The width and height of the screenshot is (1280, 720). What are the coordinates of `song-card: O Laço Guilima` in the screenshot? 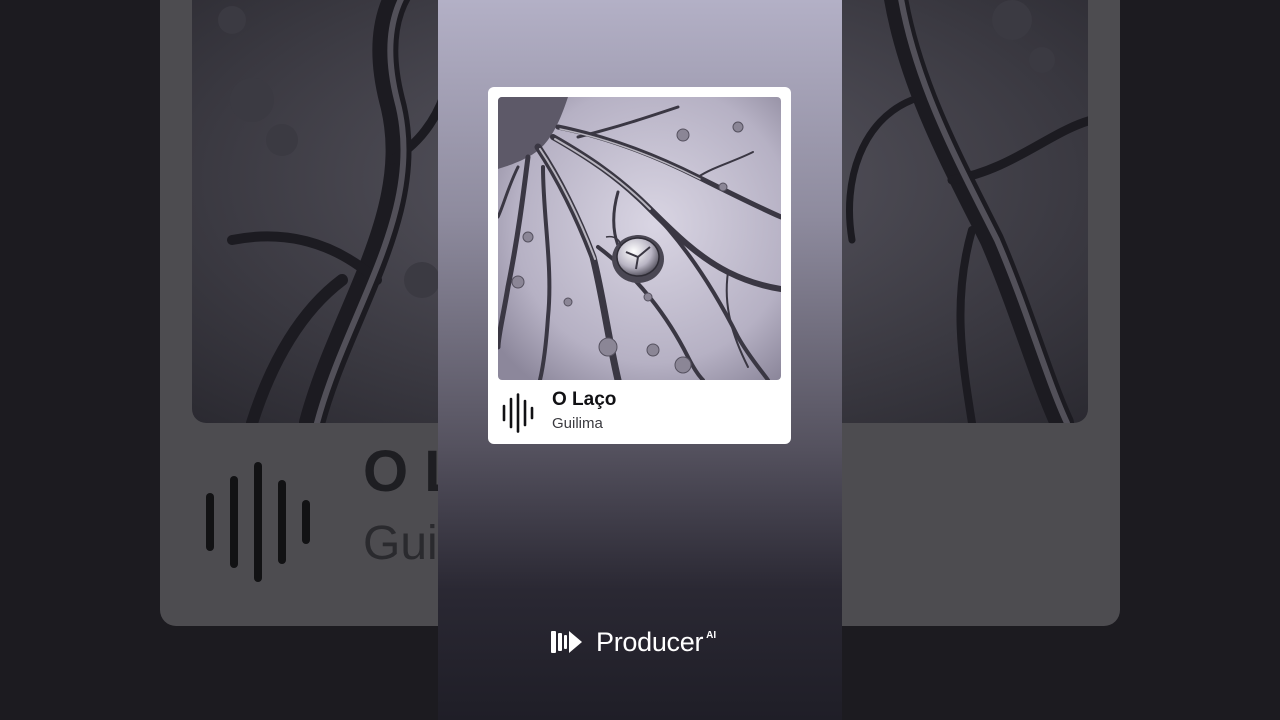 It's located at (639, 265).